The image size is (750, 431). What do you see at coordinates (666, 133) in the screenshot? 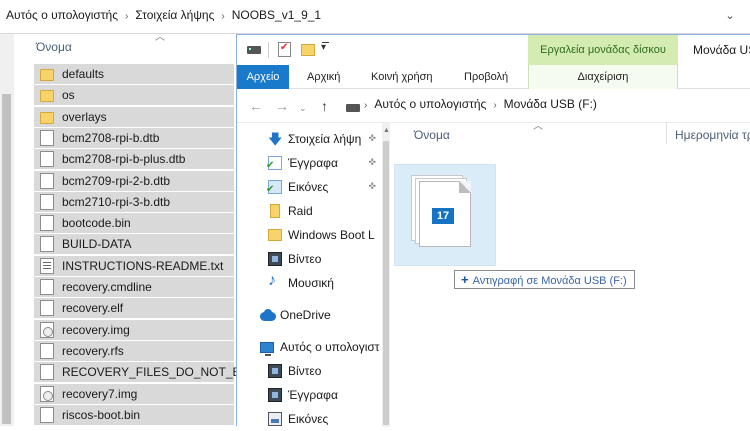
I see `column-divider` at bounding box center [666, 133].